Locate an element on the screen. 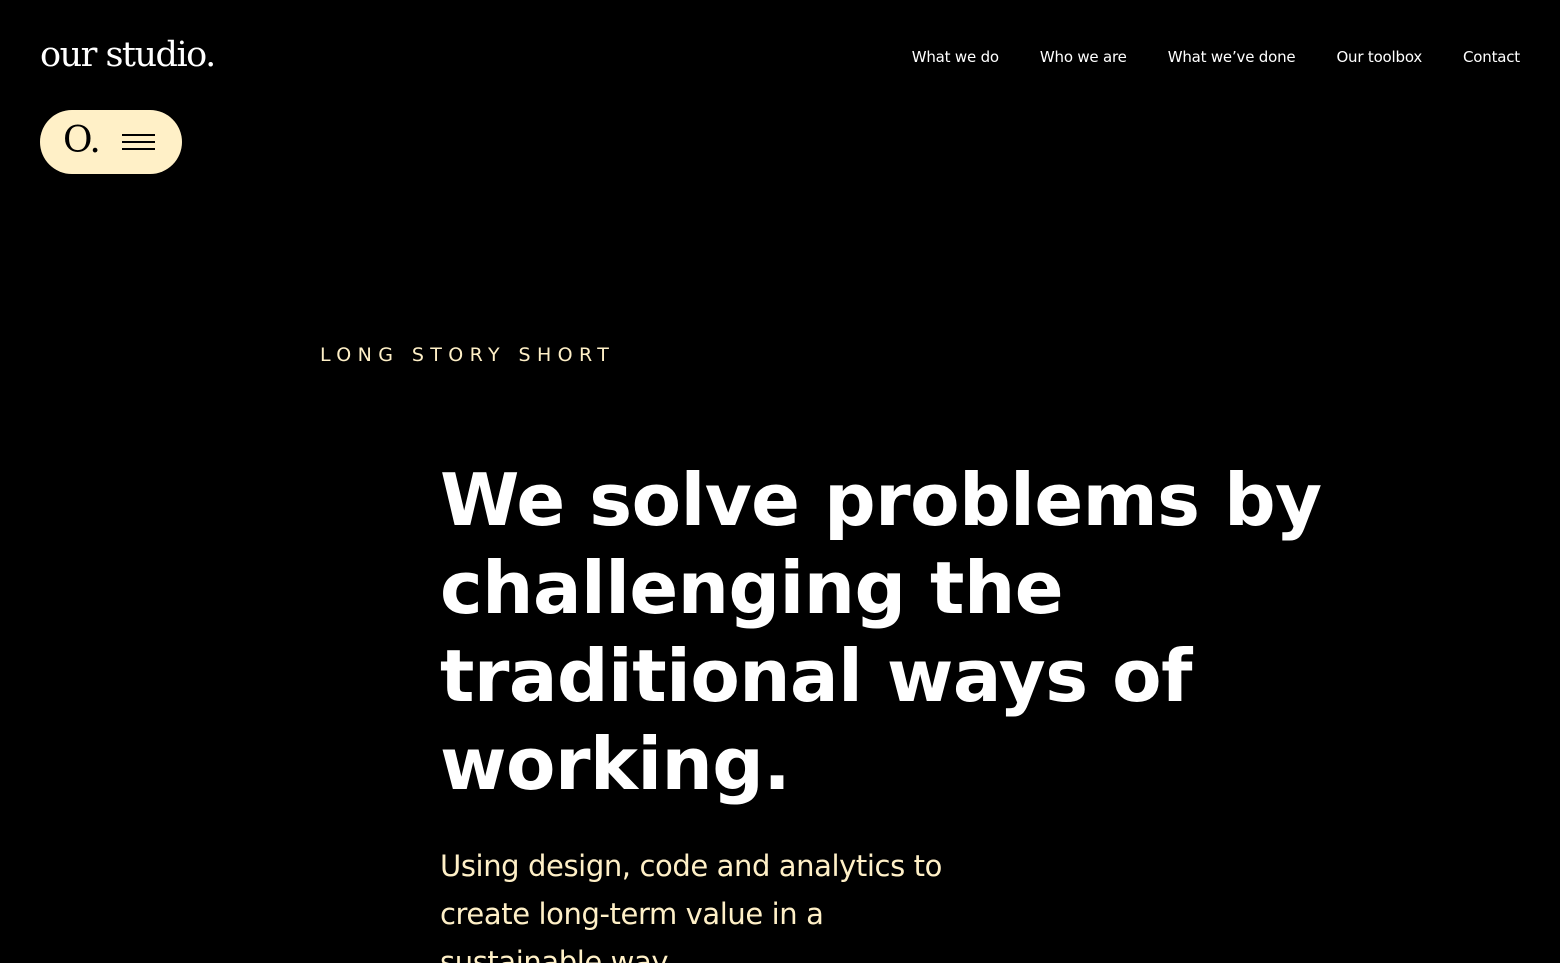 The width and height of the screenshot is (1560, 963). headline-line: challenging the is located at coordinates (752, 588).